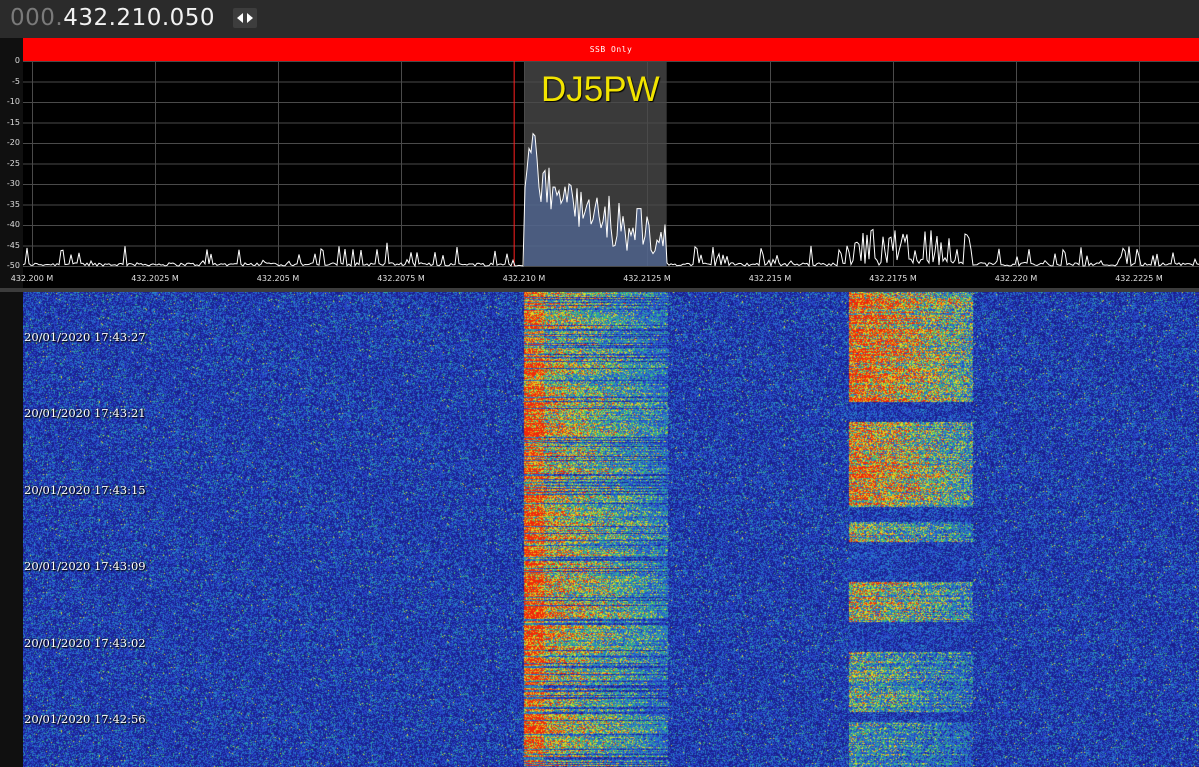  I want to click on mode-banner: SSB Only, so click(611, 49).